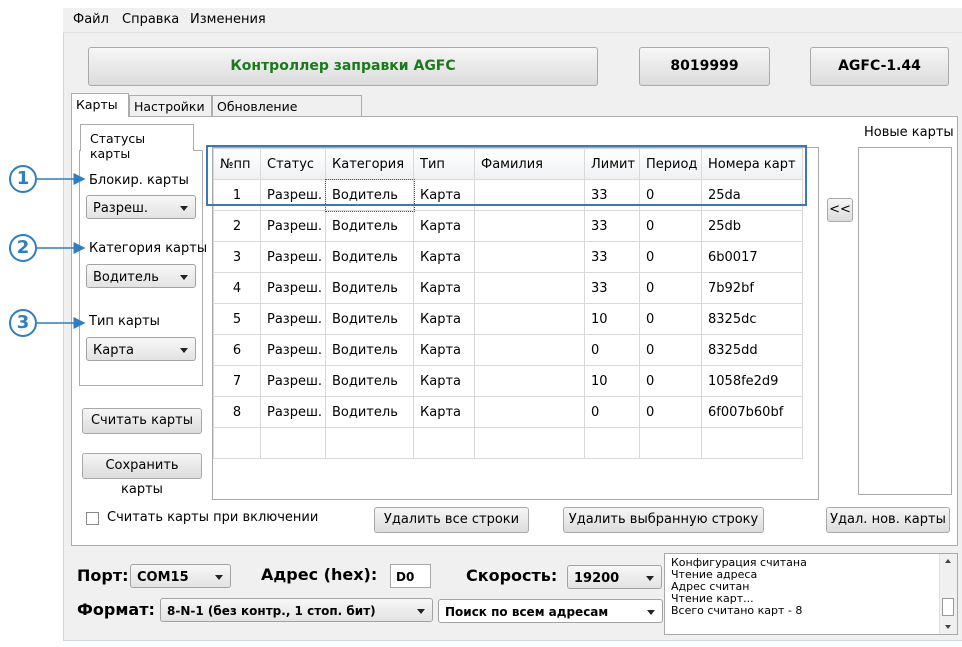 Image resolution: width=962 pixels, height=647 pixels. Describe the element at coordinates (451, 520) in the screenshot. I see `delete-all-rows-button: Удалить все строки` at that location.